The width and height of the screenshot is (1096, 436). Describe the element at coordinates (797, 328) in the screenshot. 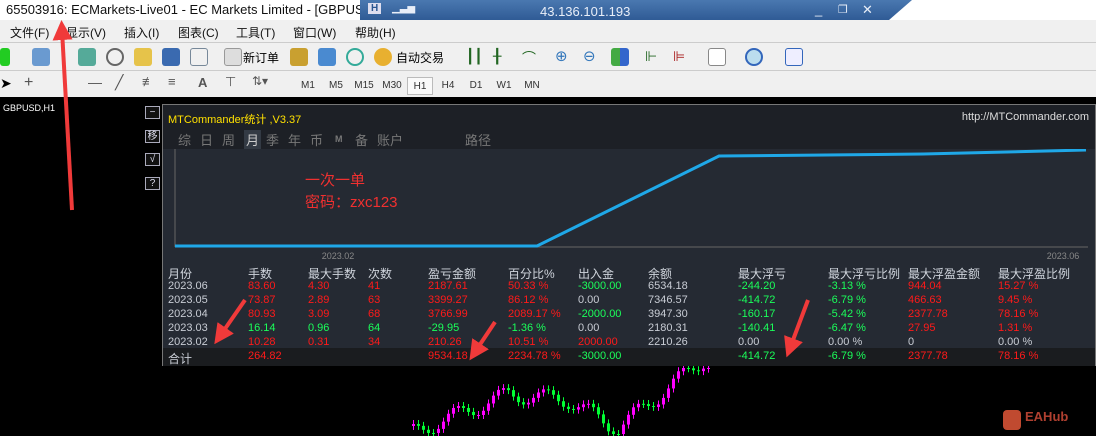

I see `arrow-to-max-drawdown` at that location.